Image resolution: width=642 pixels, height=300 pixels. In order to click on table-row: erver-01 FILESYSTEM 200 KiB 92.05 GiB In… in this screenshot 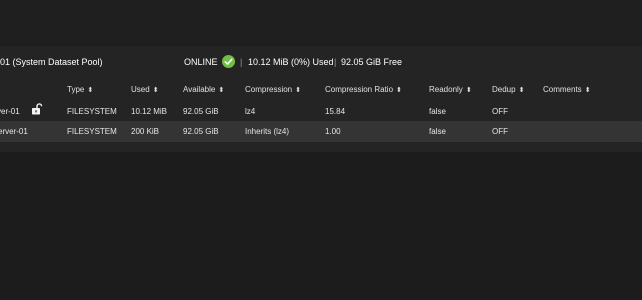, I will do `click(321, 131)`.